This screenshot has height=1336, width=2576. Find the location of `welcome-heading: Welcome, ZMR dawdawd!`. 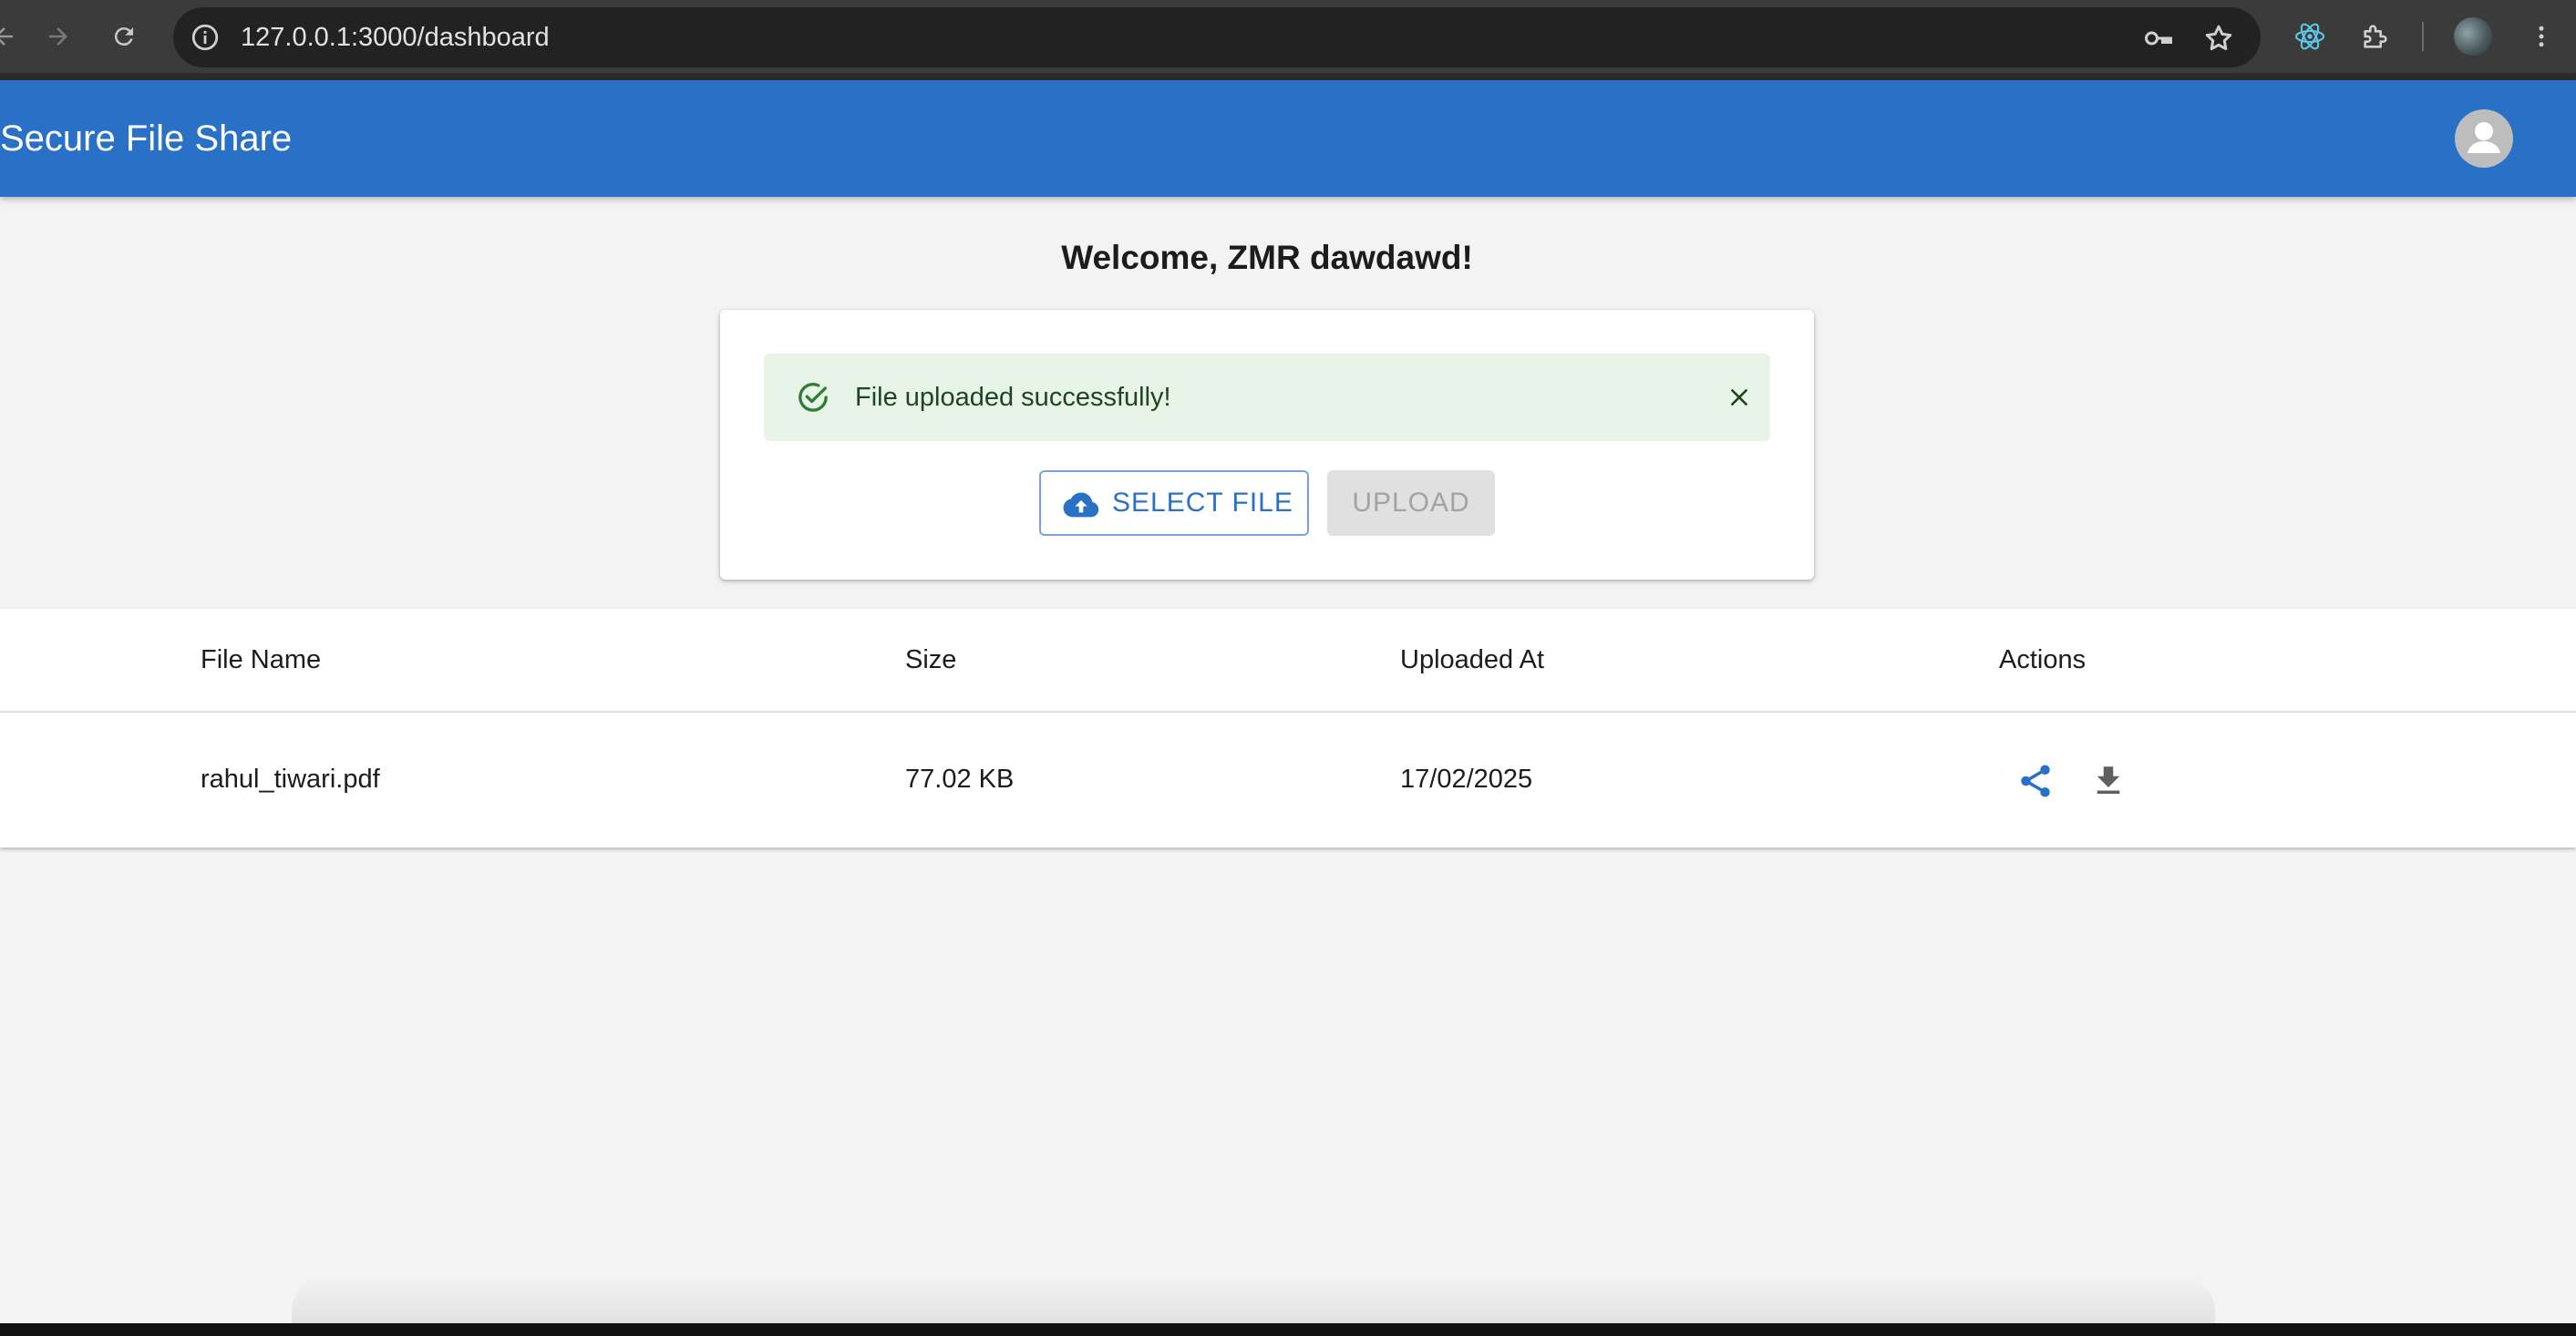

welcome-heading: Welcome, ZMR dawdawd! is located at coordinates (1267, 257).